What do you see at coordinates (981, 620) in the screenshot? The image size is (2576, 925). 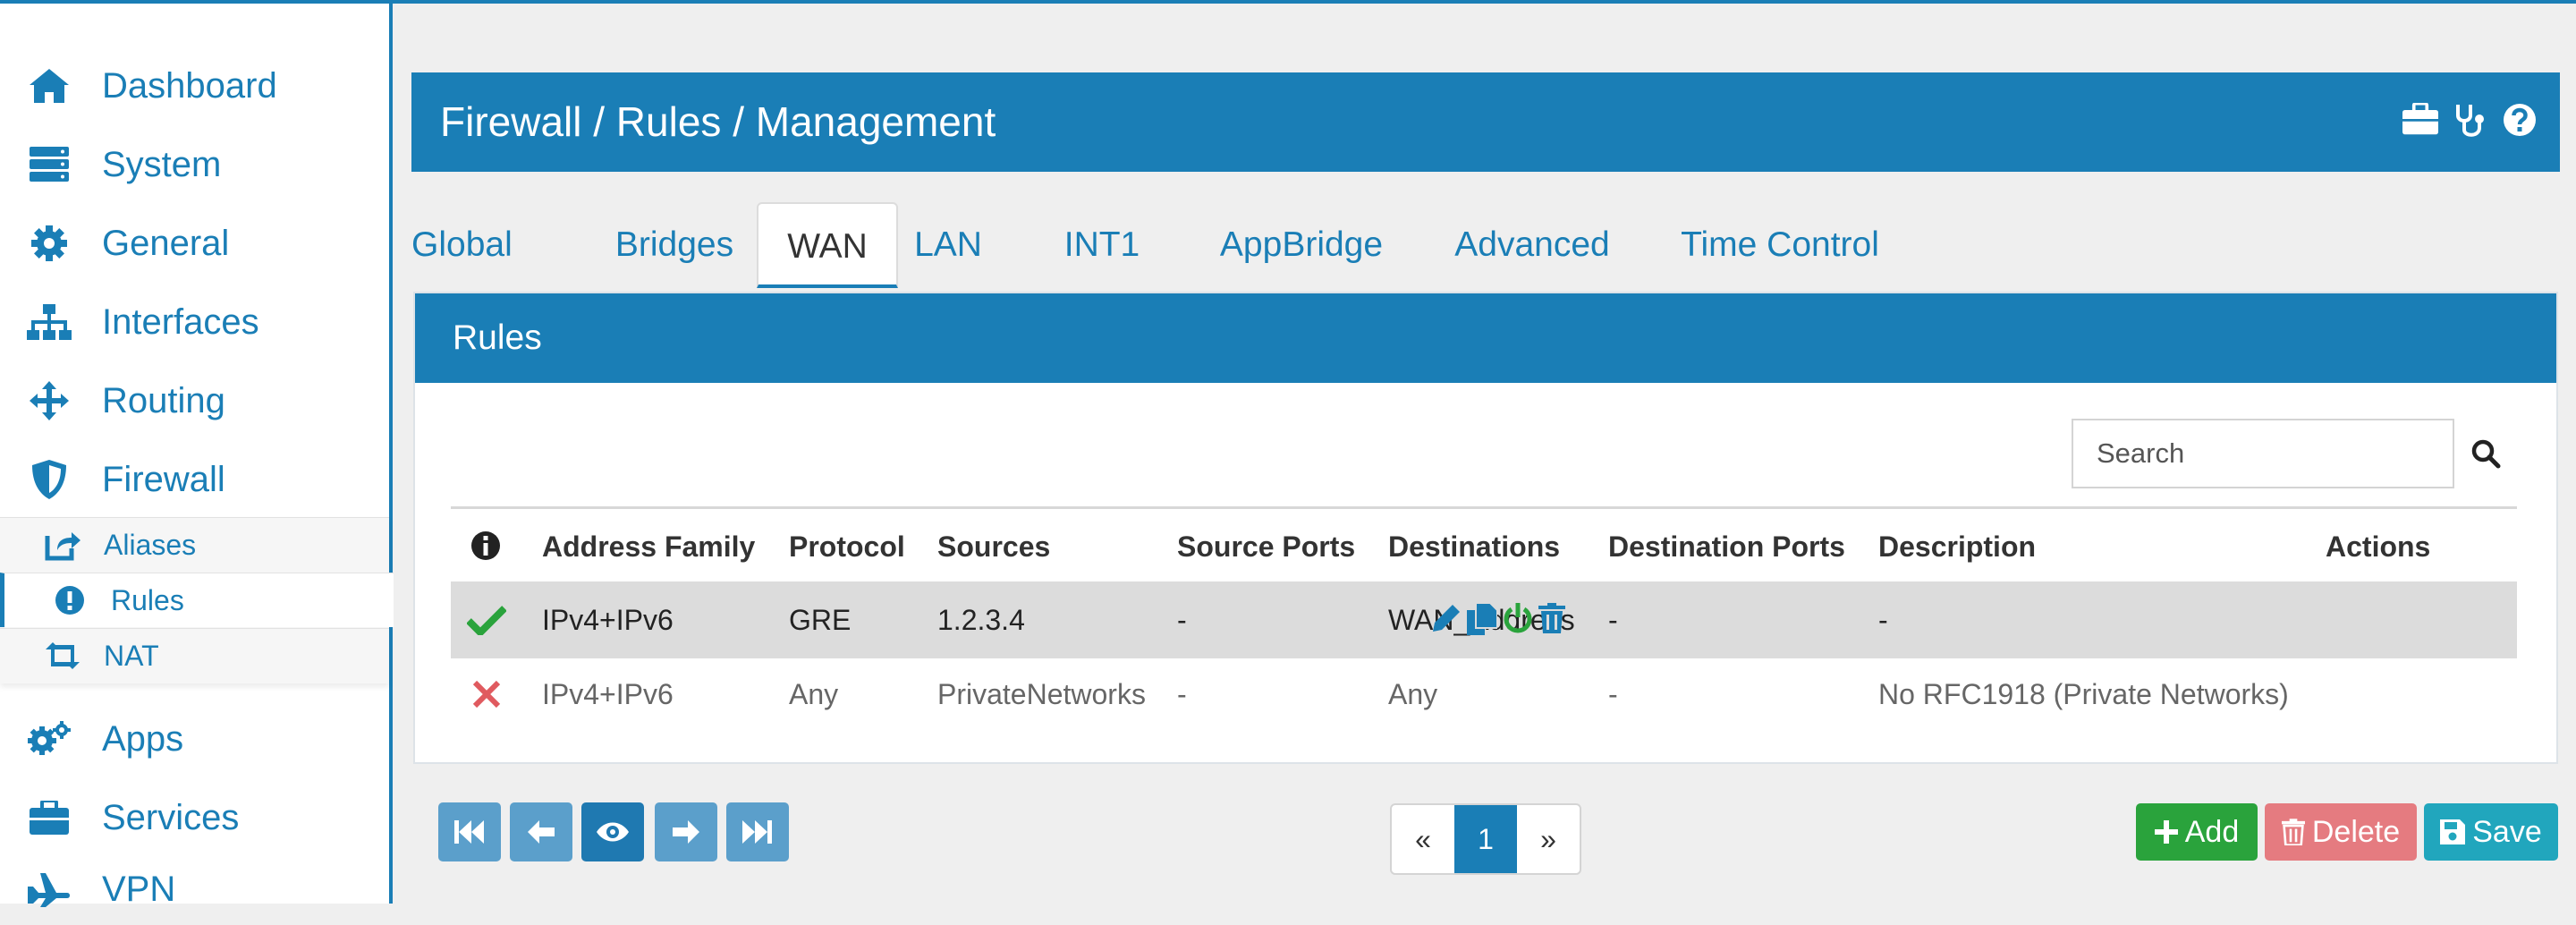 I see `cell-sources: 1.2.3.4` at bounding box center [981, 620].